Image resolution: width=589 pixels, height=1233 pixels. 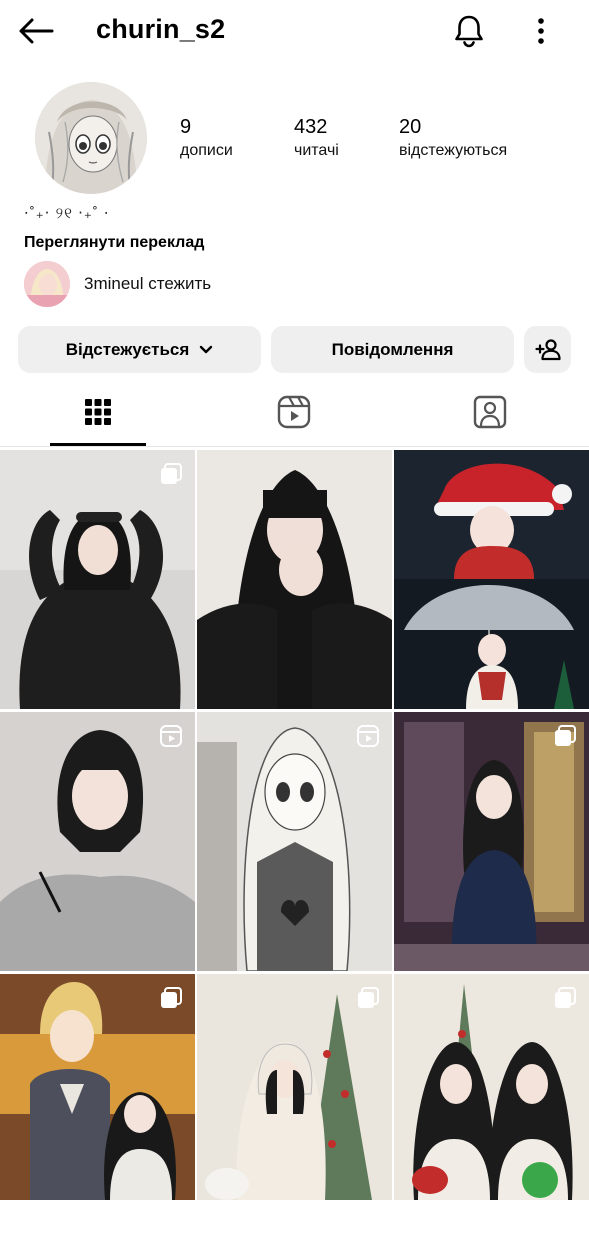 I want to click on follower-suffix: стежить, so click(x=177, y=283).